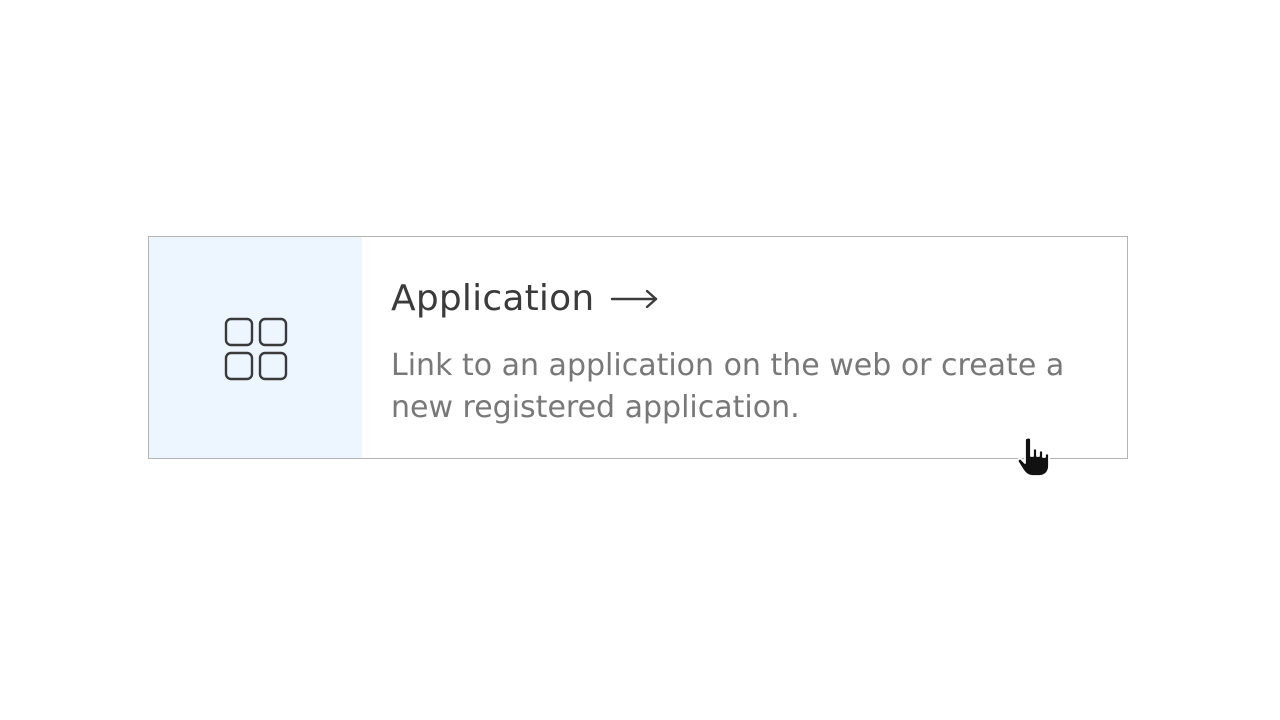 The image size is (1280, 720). Describe the element at coordinates (744, 299) in the screenshot. I see `card-title: Application` at that location.